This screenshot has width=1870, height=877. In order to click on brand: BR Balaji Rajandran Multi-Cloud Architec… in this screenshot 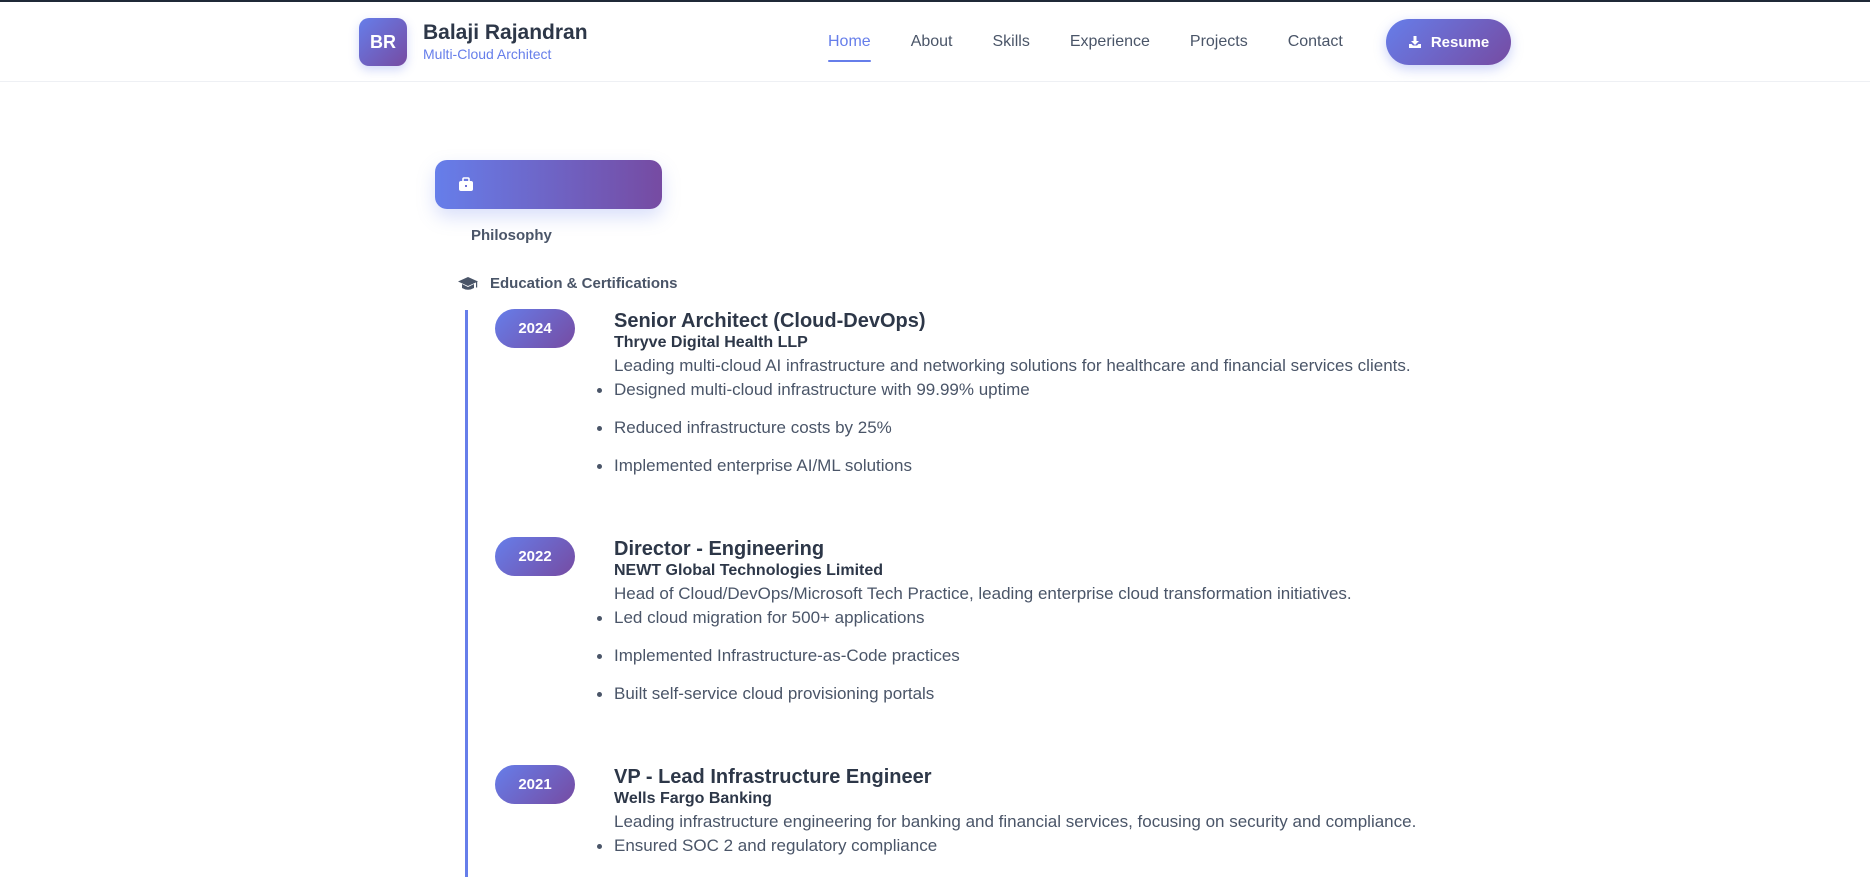, I will do `click(473, 42)`.